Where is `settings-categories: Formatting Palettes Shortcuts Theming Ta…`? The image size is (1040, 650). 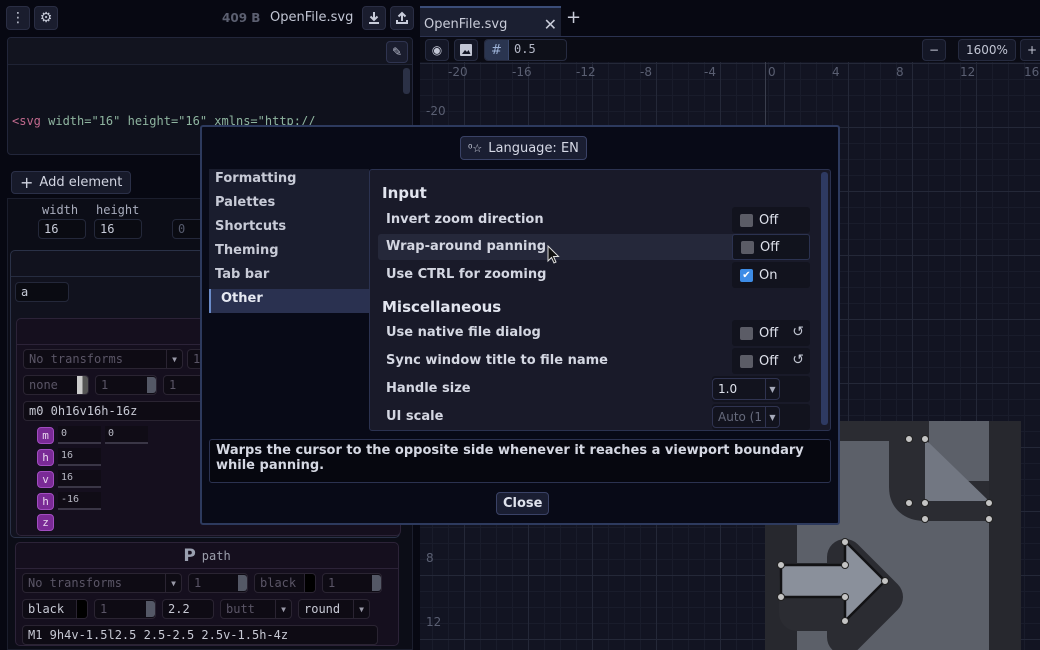 settings-categories: Formatting Palettes Shortcuts Theming Ta… is located at coordinates (289, 241).